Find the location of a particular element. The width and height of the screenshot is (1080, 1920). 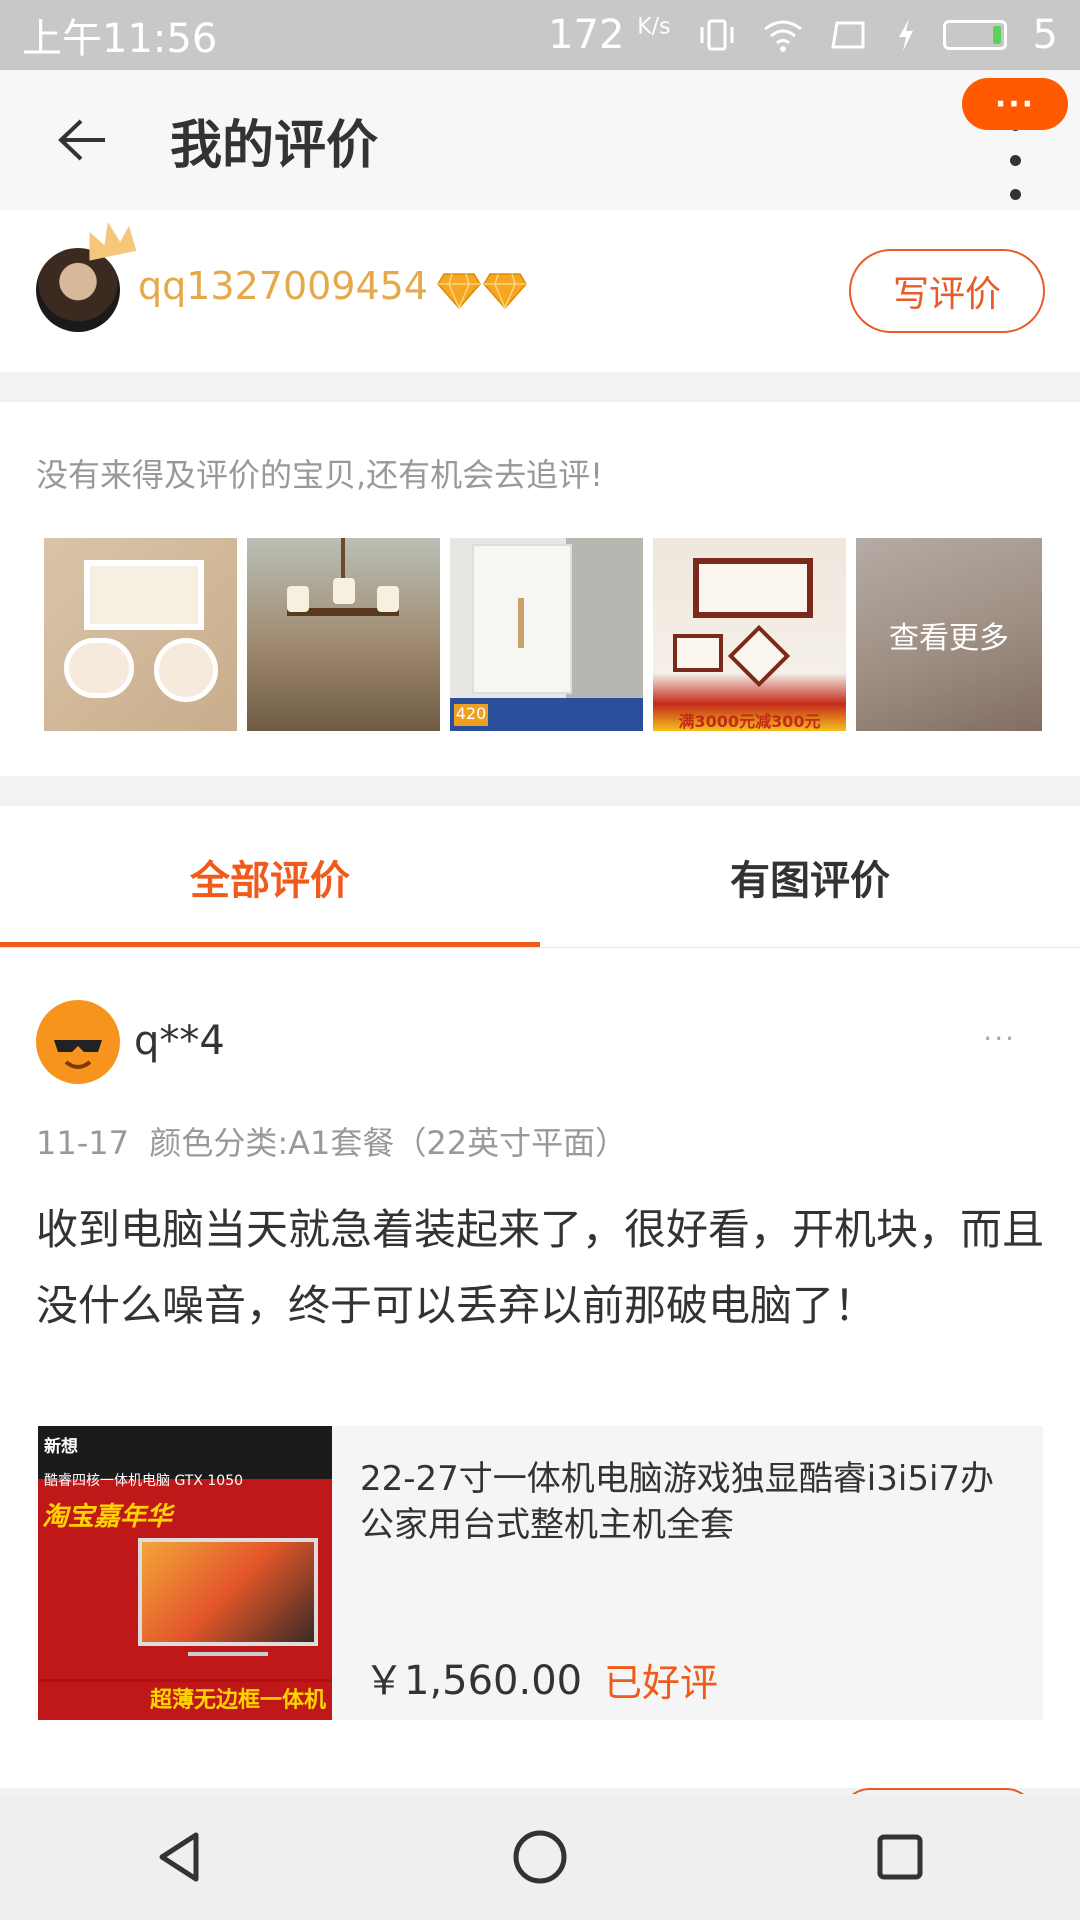

nav-home-button is located at coordinates (540, 1857).